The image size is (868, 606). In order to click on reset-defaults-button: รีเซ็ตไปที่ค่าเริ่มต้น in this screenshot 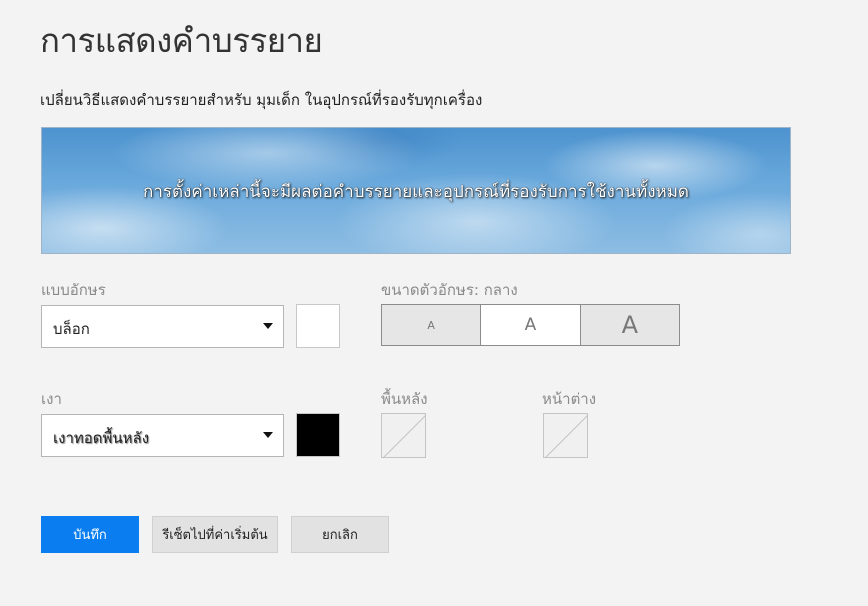, I will do `click(215, 534)`.